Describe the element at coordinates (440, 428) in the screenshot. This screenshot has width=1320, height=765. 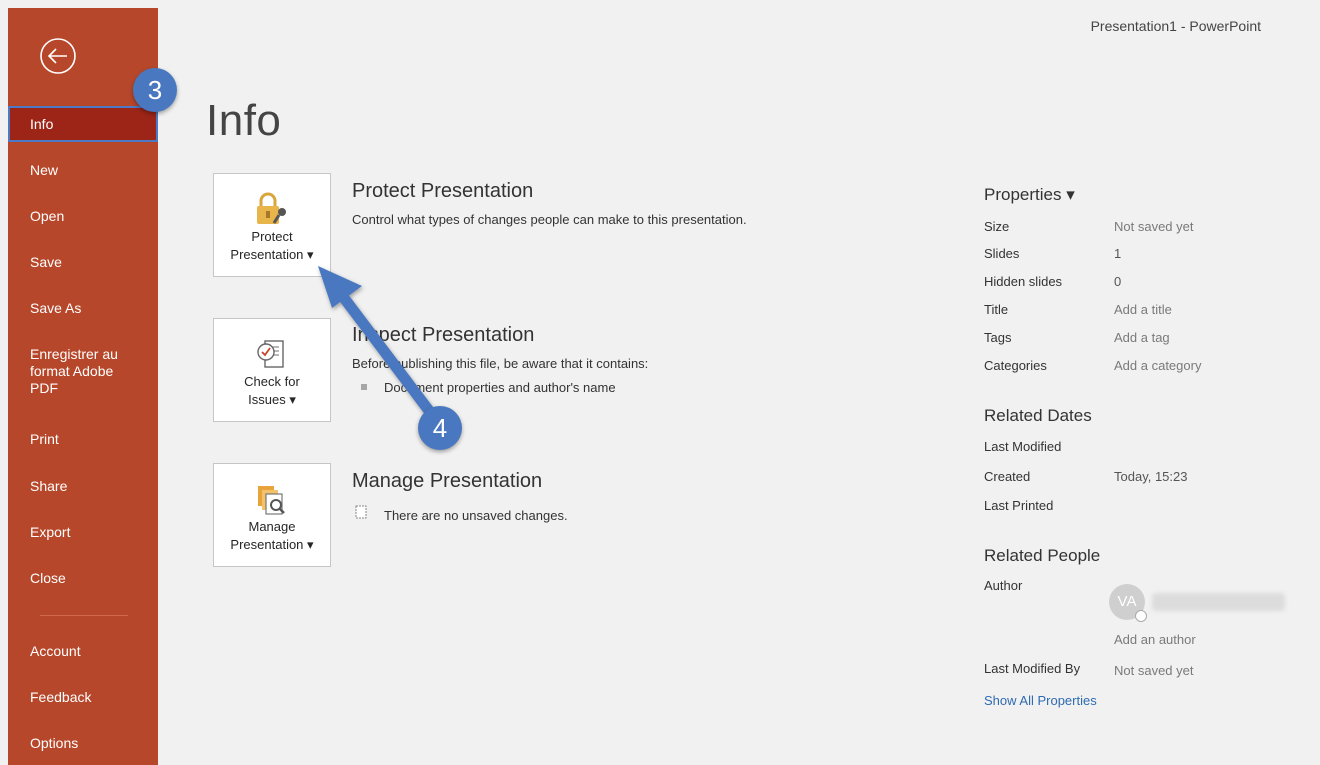
I see `step-4-badge: 4` at that location.